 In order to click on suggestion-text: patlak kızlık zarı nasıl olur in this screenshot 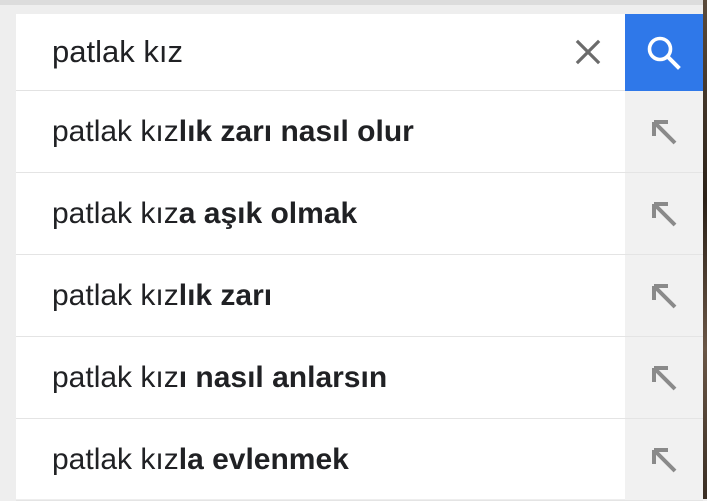, I will do `click(233, 131)`.